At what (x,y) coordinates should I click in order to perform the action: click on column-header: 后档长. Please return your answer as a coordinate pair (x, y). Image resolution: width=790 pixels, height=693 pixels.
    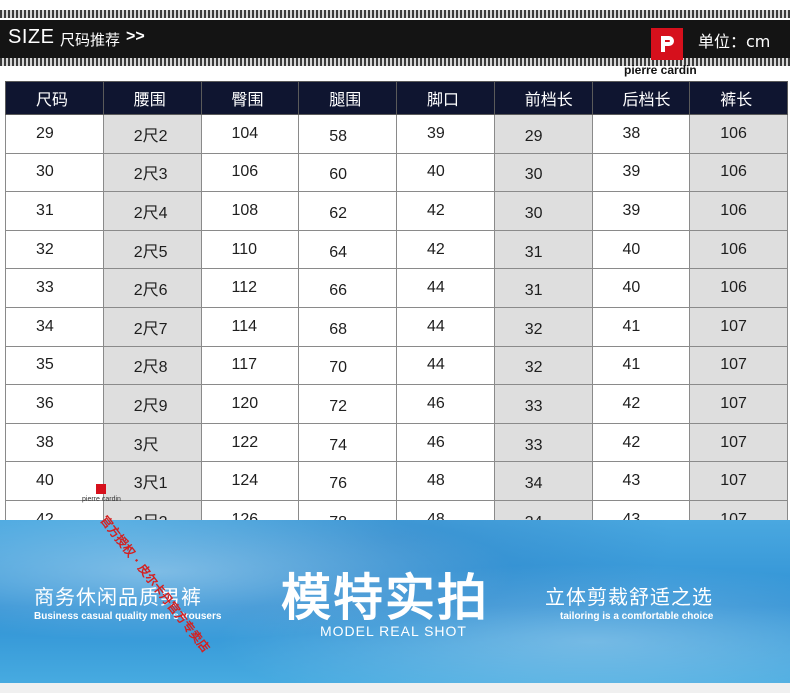
    Looking at the image, I should click on (641, 98).